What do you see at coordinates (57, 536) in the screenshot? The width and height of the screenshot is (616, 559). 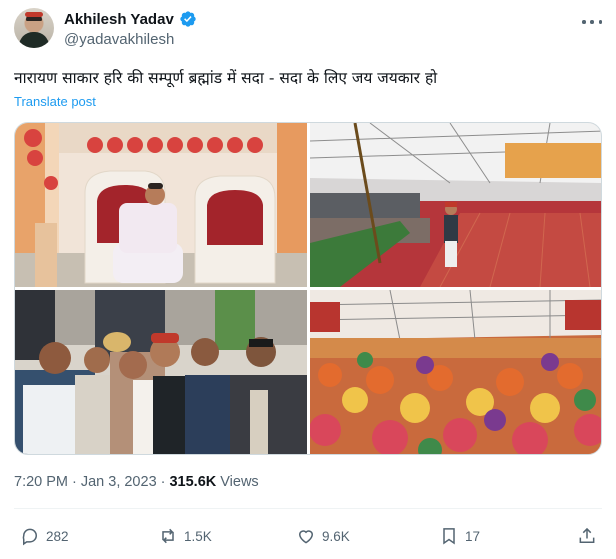 I see `reply-count: 282` at bounding box center [57, 536].